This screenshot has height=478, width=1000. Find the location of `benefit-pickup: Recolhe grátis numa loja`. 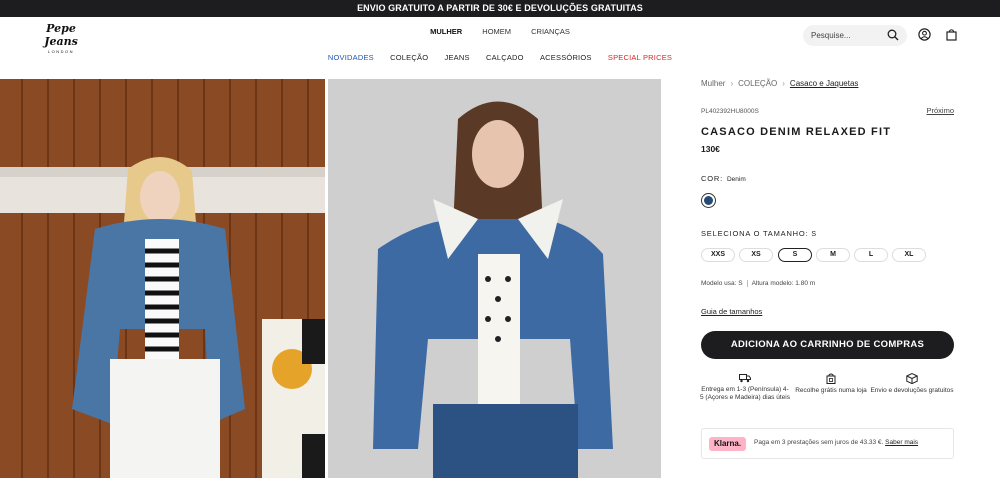

benefit-pickup: Recolhe grátis numa loja is located at coordinates (831, 384).